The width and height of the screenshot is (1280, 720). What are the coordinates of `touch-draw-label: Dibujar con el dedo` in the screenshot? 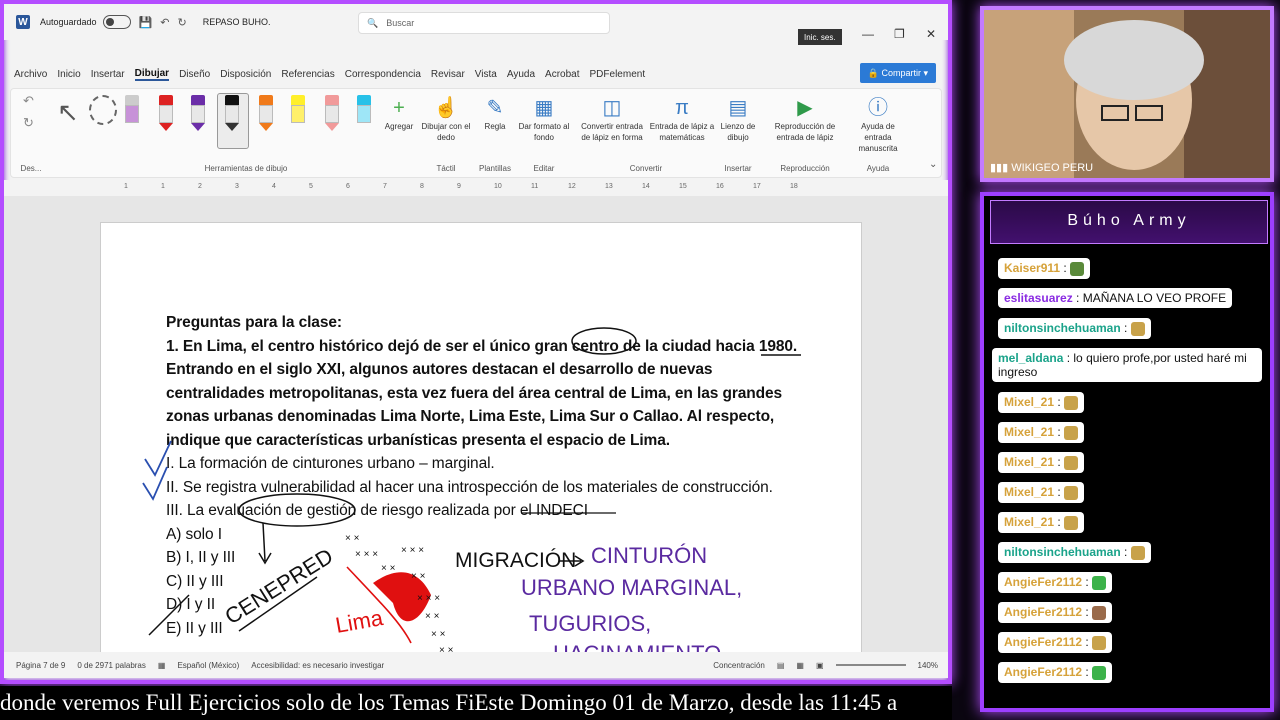 It's located at (446, 132).